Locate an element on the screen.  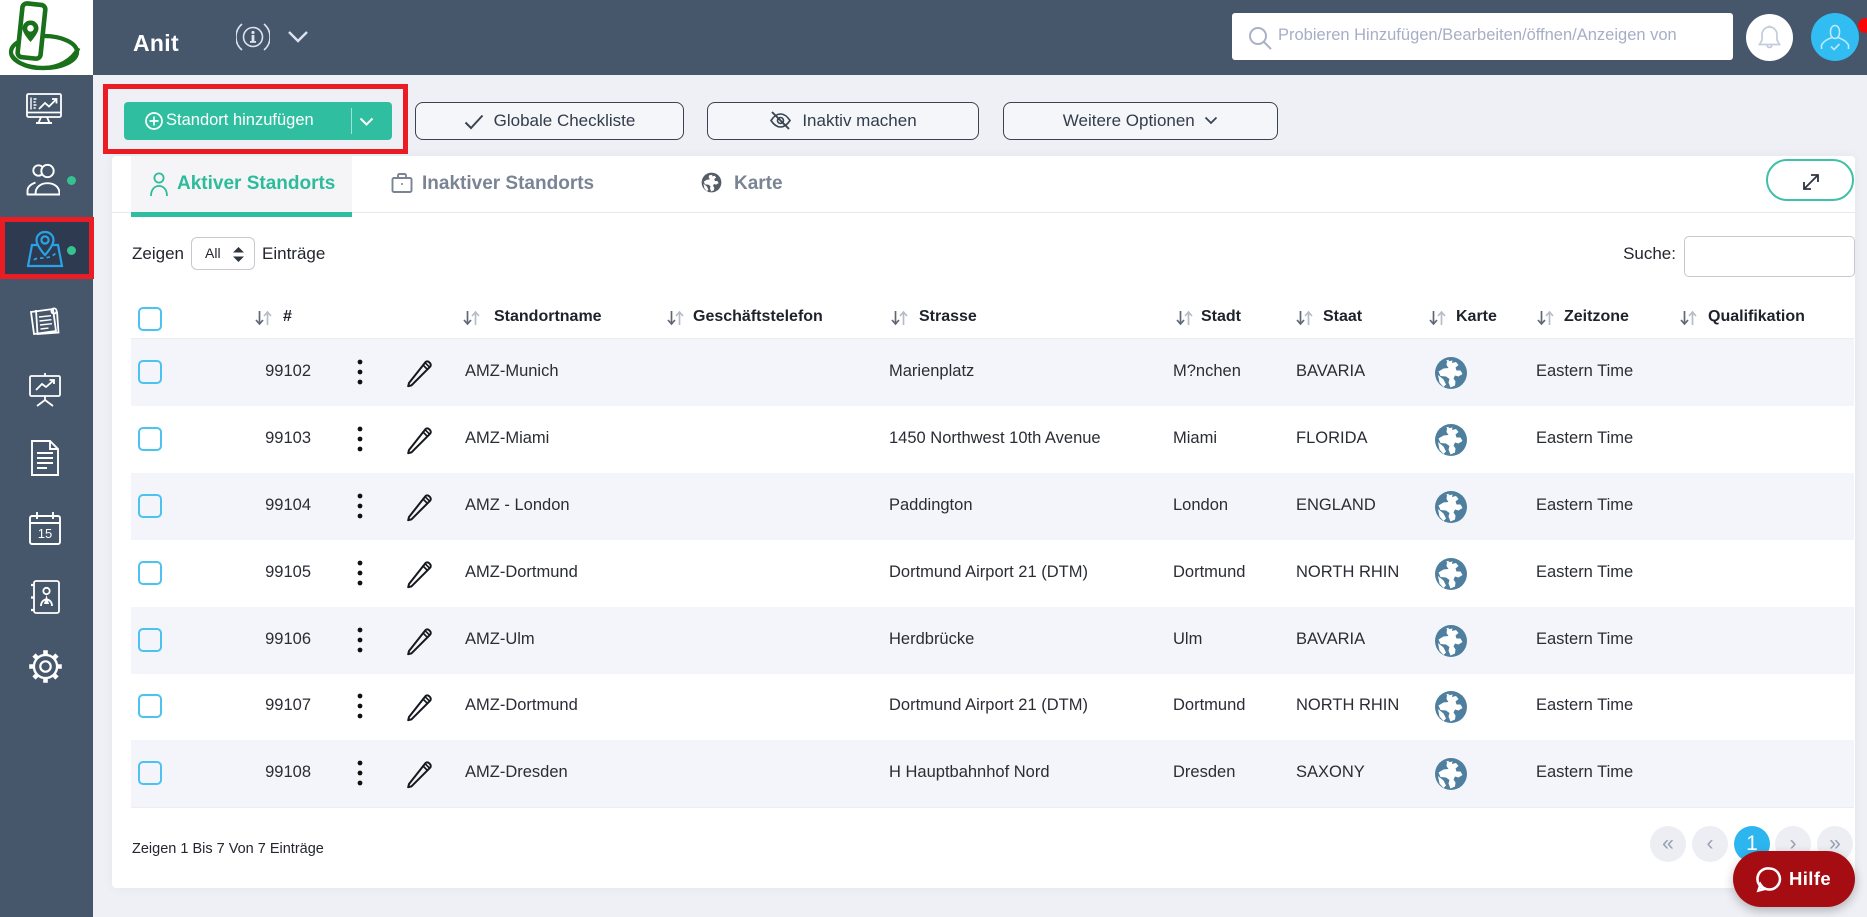
svg-text: 15 is located at coordinates (45, 533).